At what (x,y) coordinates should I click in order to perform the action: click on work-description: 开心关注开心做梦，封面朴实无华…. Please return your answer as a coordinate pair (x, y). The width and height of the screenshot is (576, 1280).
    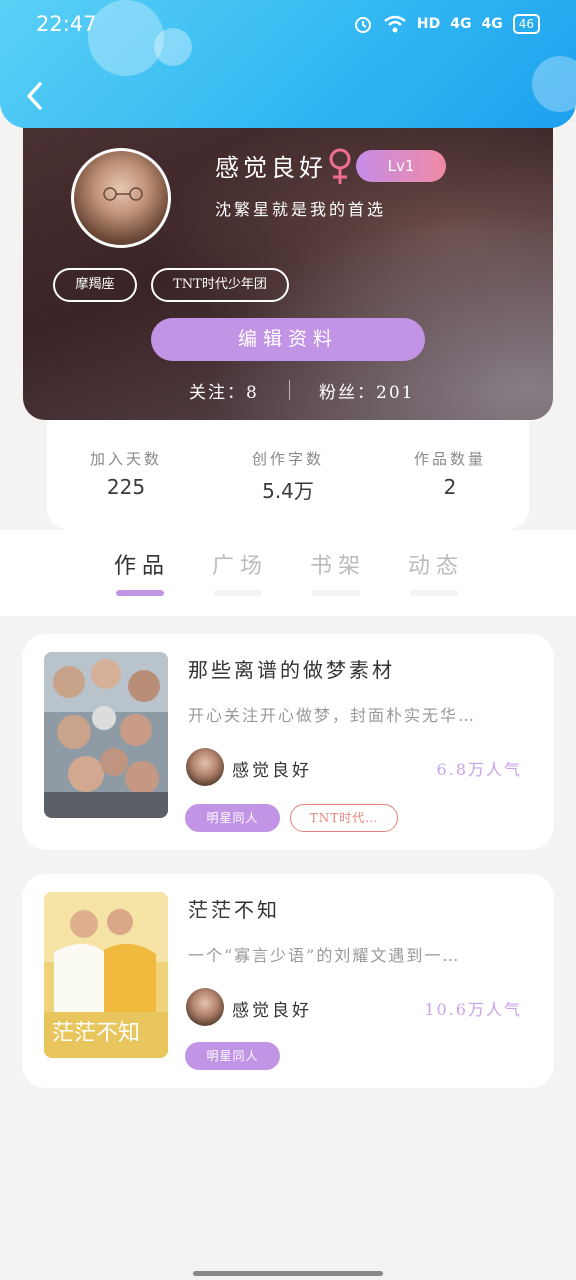
    Looking at the image, I should click on (332, 715).